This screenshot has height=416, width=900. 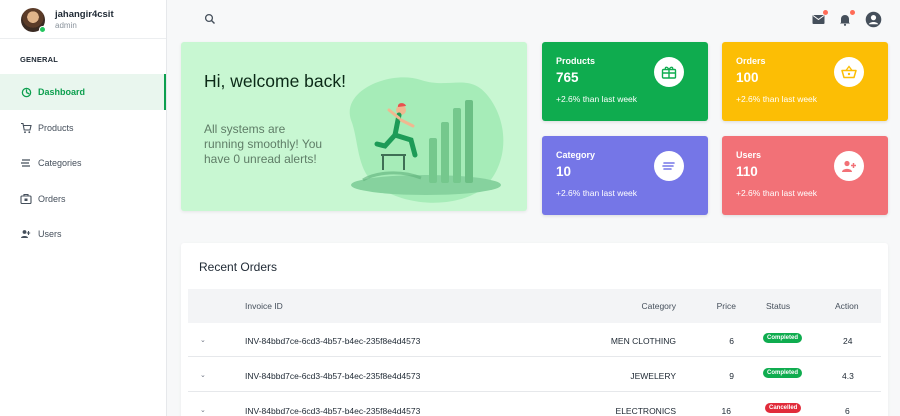 I want to click on column-header-price: Price, so click(x=726, y=306).